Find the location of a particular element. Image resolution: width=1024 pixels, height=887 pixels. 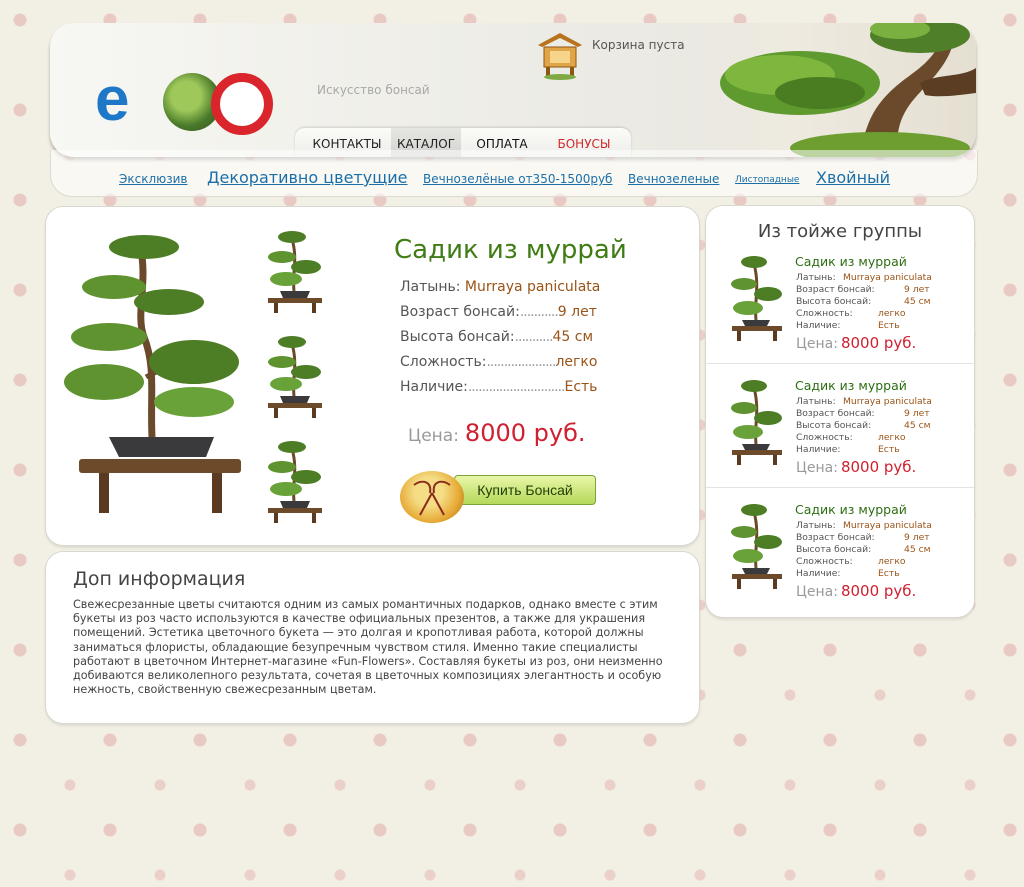

related-products-title: Из тойже группы is located at coordinates (840, 231).